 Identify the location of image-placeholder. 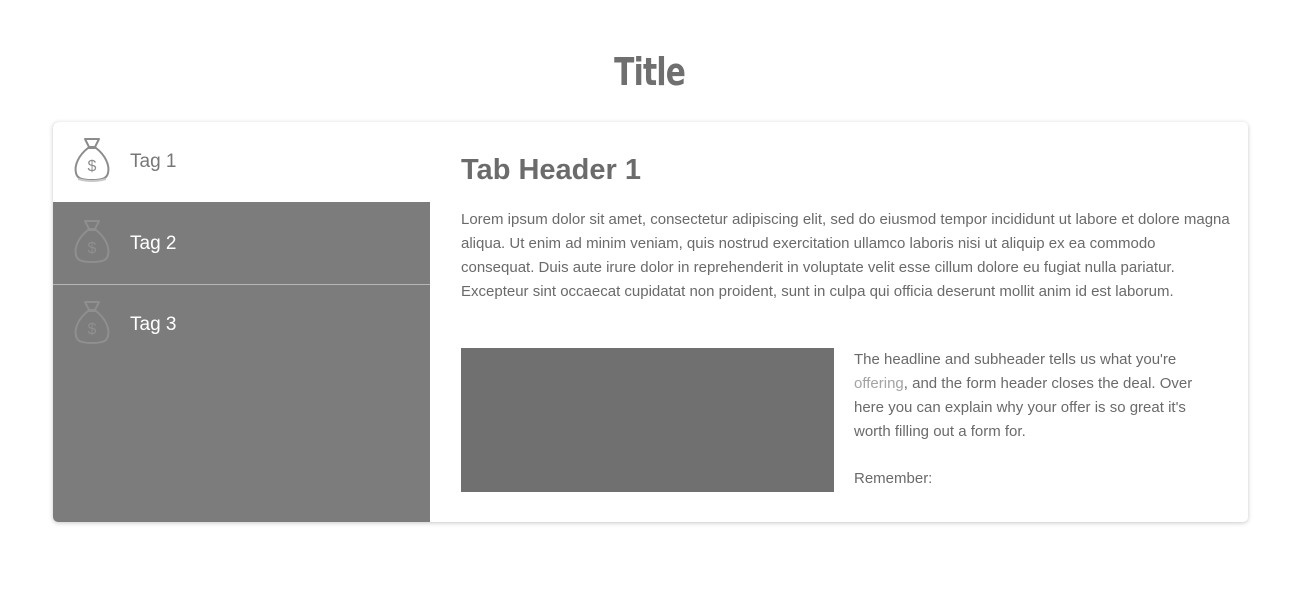
(647, 420).